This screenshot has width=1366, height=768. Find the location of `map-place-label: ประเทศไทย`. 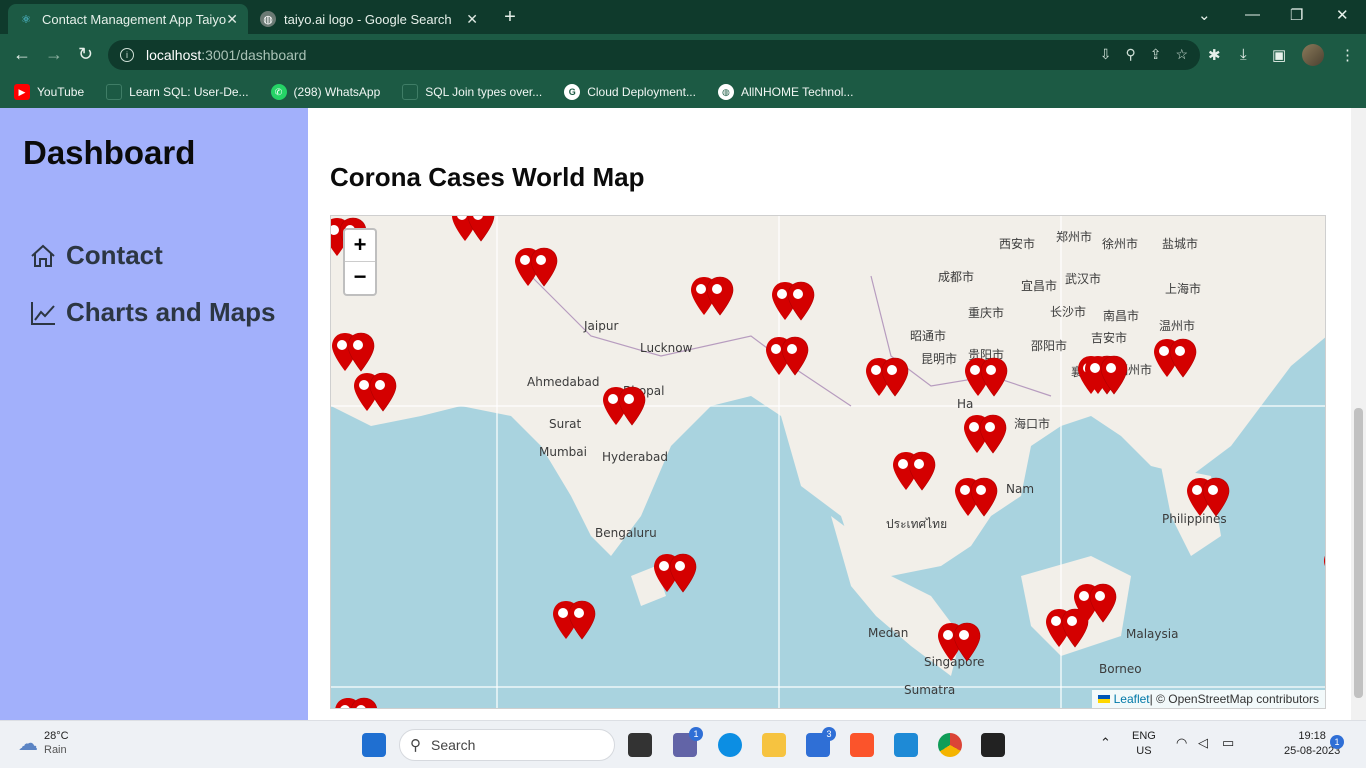

map-place-label: ประเทศไทย is located at coordinates (917, 524).